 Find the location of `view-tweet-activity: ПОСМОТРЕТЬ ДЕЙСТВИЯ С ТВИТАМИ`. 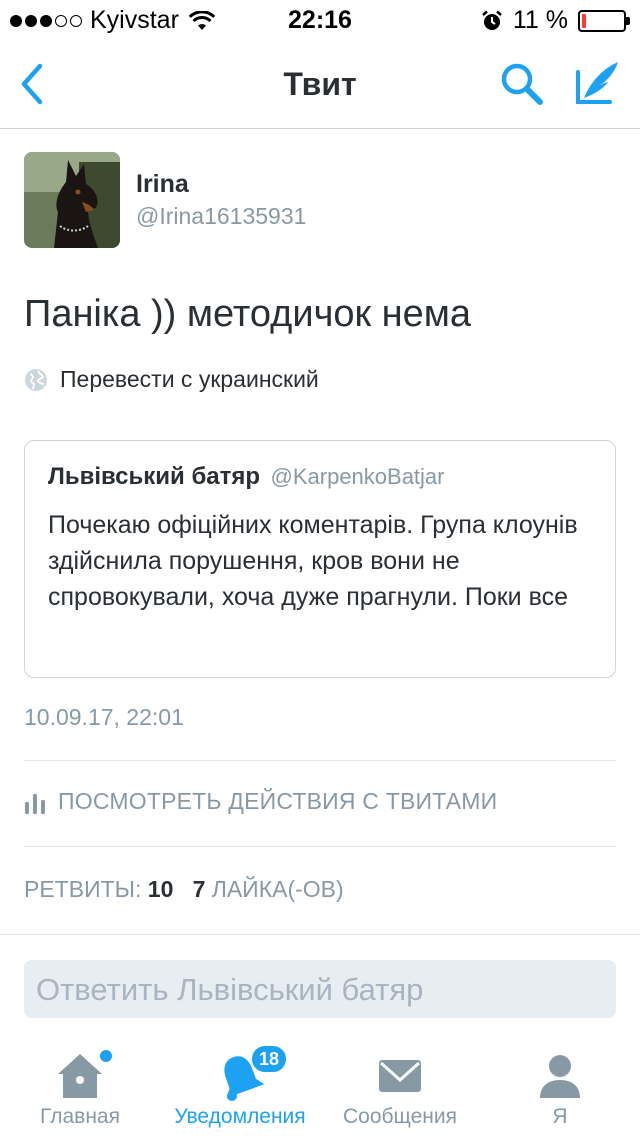

view-tweet-activity: ПОСМОТРЕТЬ ДЕЙСТВИЯ С ТВИТАМИ is located at coordinates (260, 801).